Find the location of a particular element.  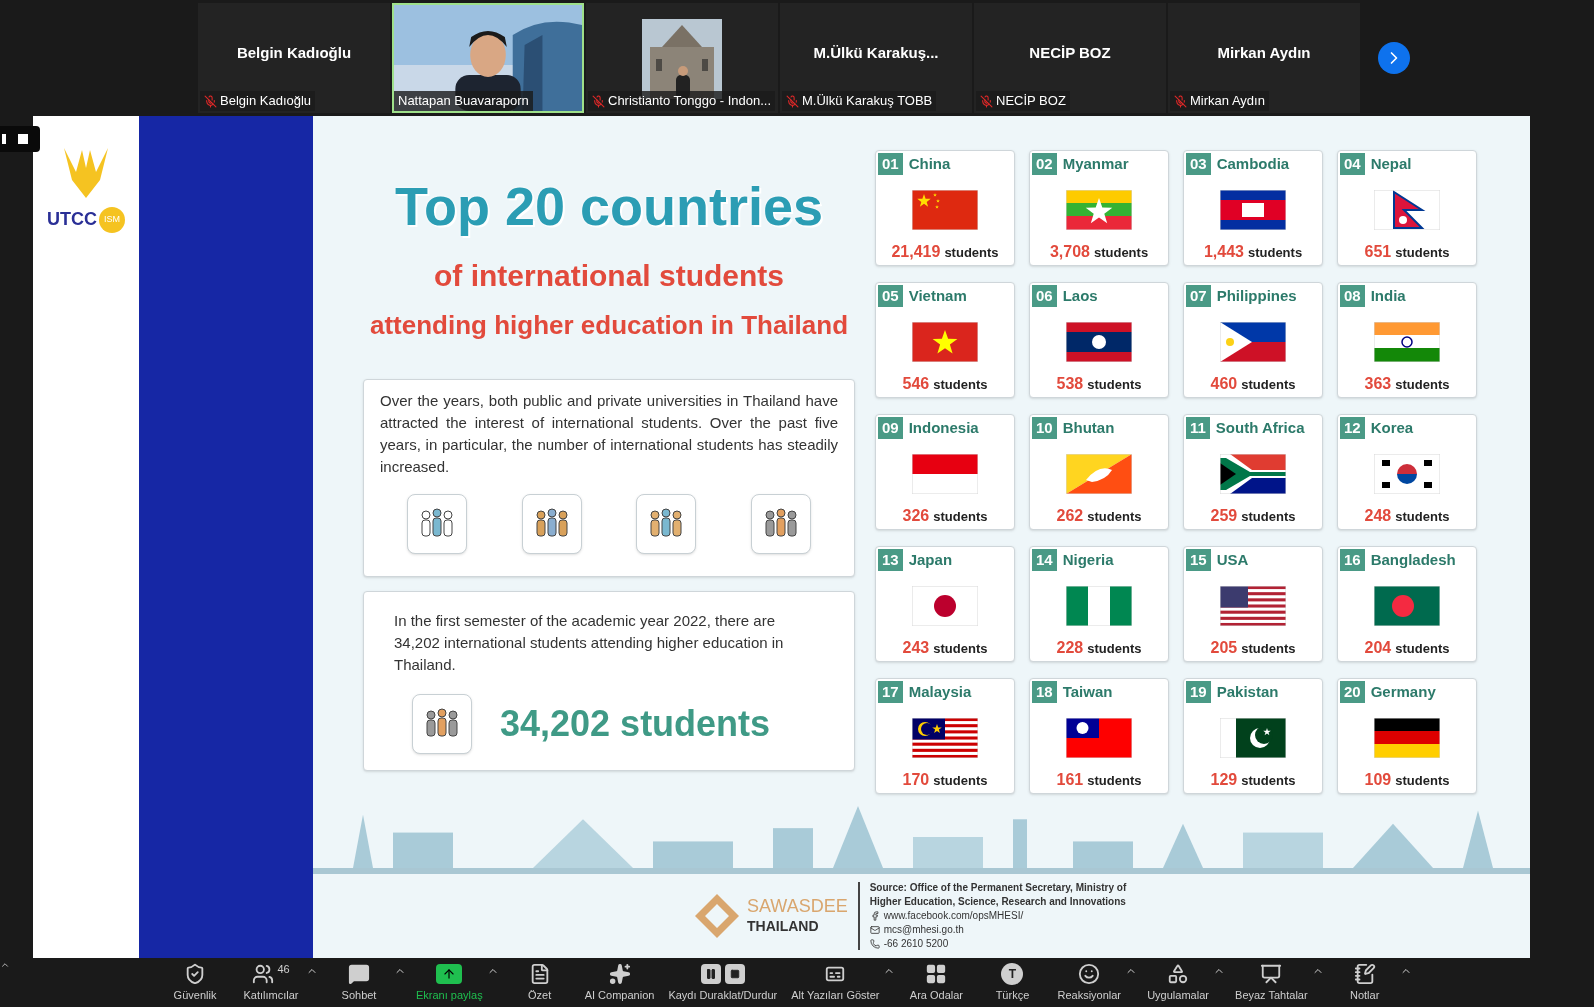

student-count: 3,708 is located at coordinates (1069, 251).